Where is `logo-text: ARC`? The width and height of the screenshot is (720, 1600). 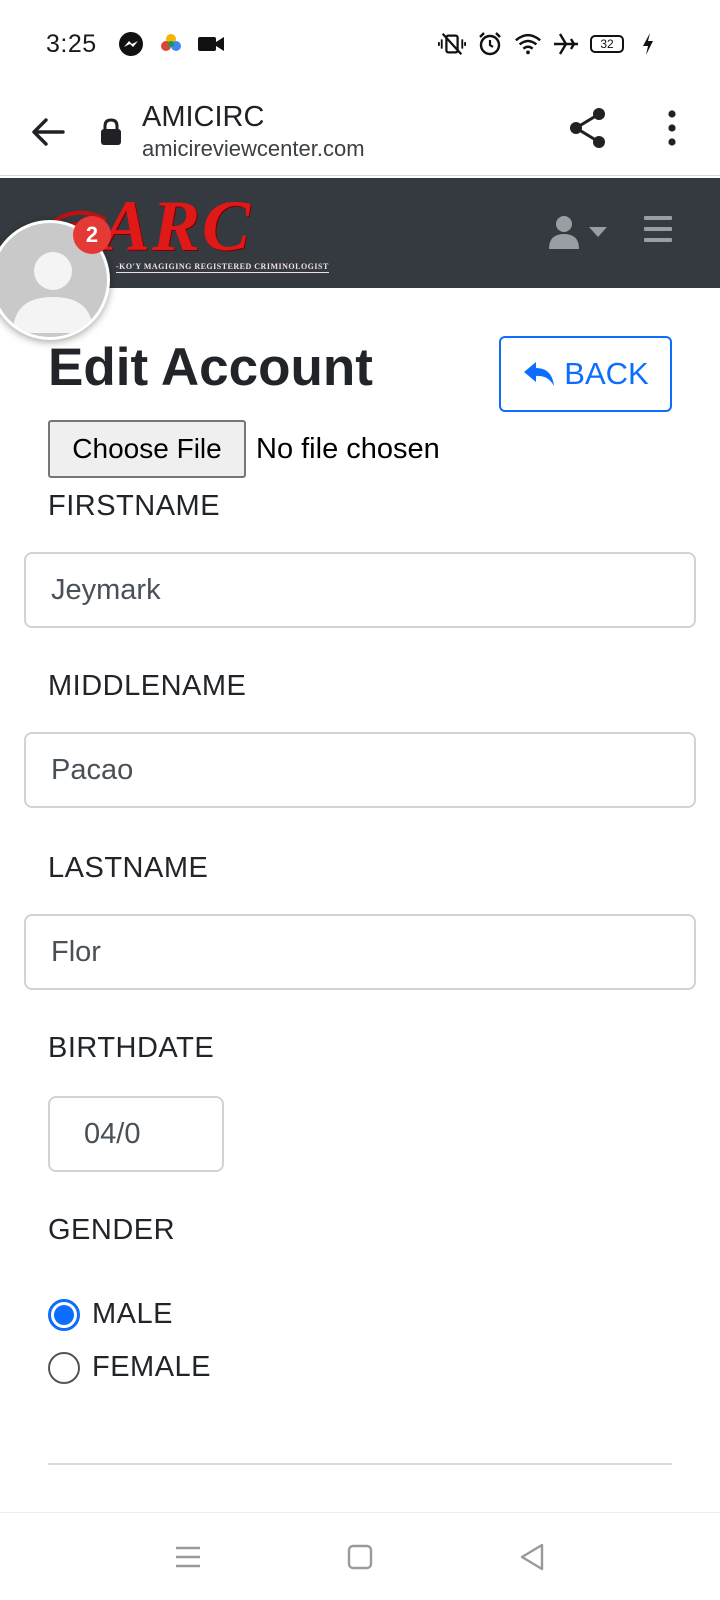
logo-text: ARC is located at coordinates (177, 226).